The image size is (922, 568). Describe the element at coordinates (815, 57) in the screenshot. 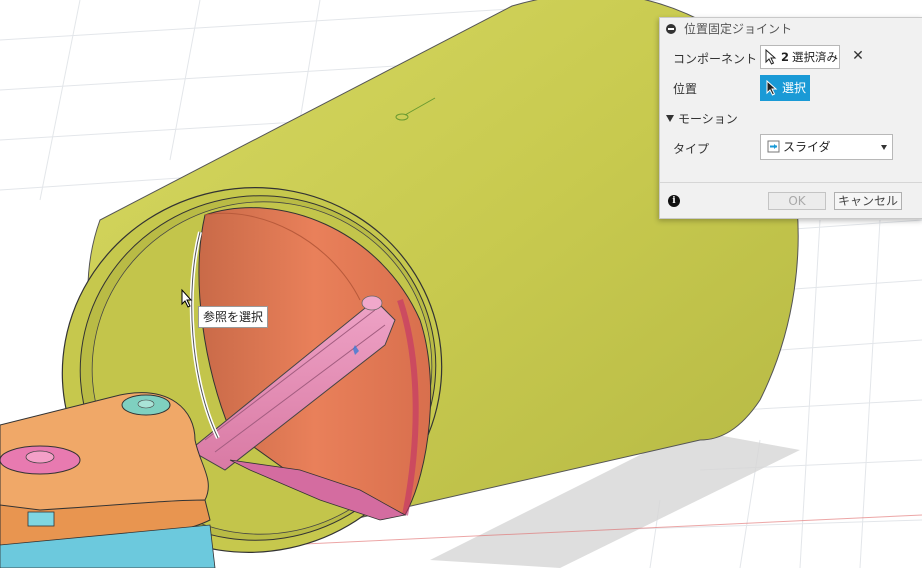

I see `component-selected-text: 選択済み` at that location.